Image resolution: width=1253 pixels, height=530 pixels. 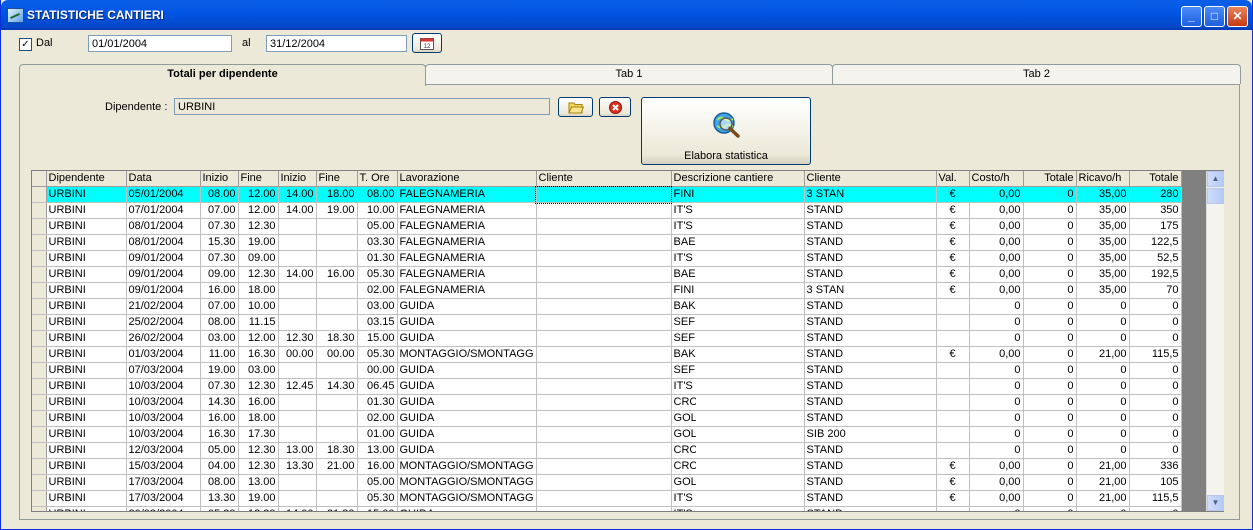 What do you see at coordinates (1155, 508) in the screenshot?
I see `table-cell: 0` at bounding box center [1155, 508].